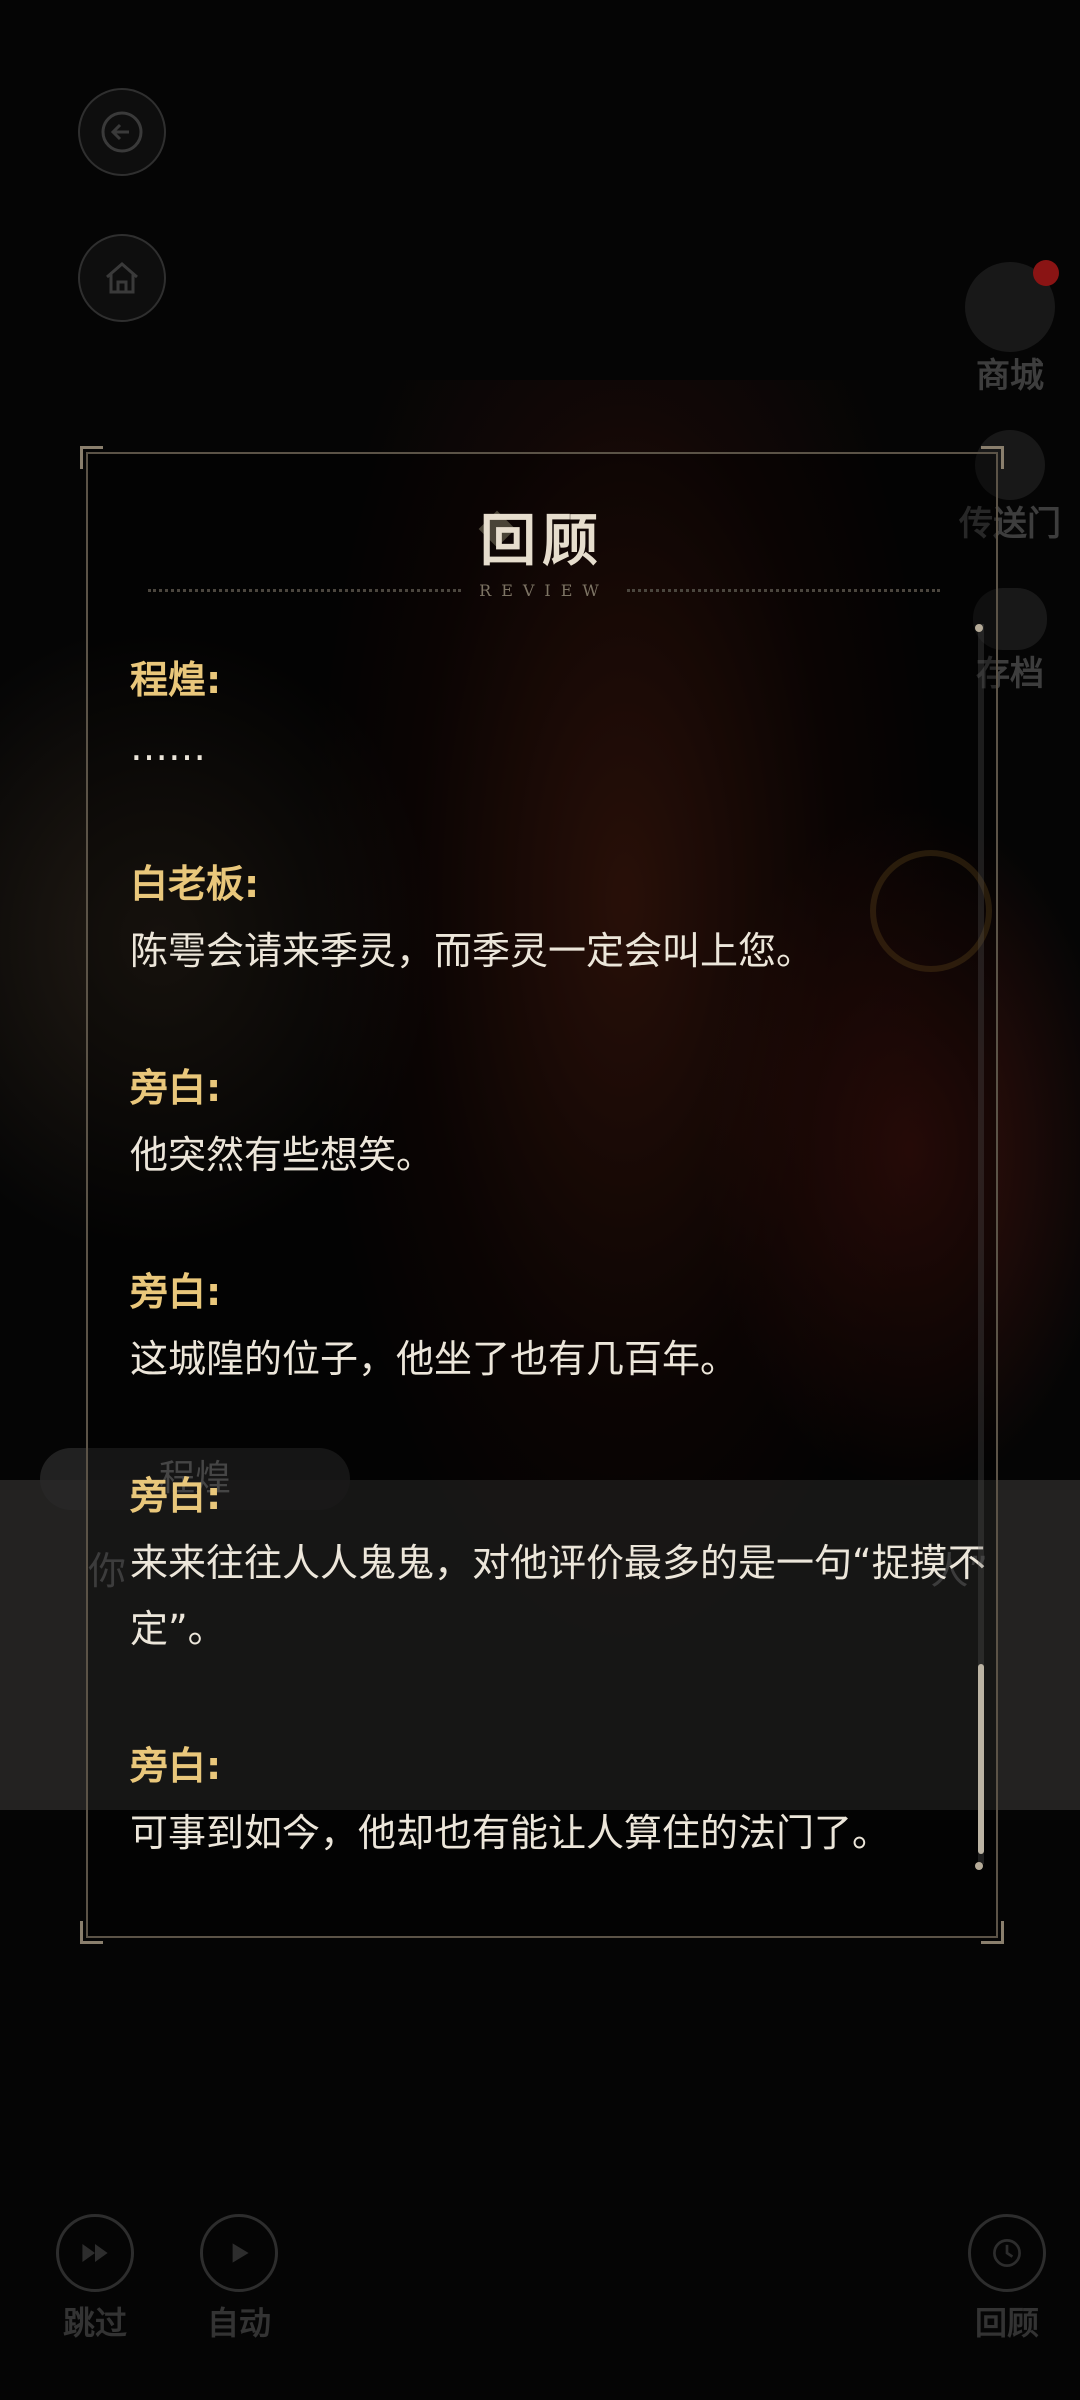 The image size is (1080, 2400). What do you see at coordinates (95, 2253) in the screenshot?
I see `fast-forward-icon` at bounding box center [95, 2253].